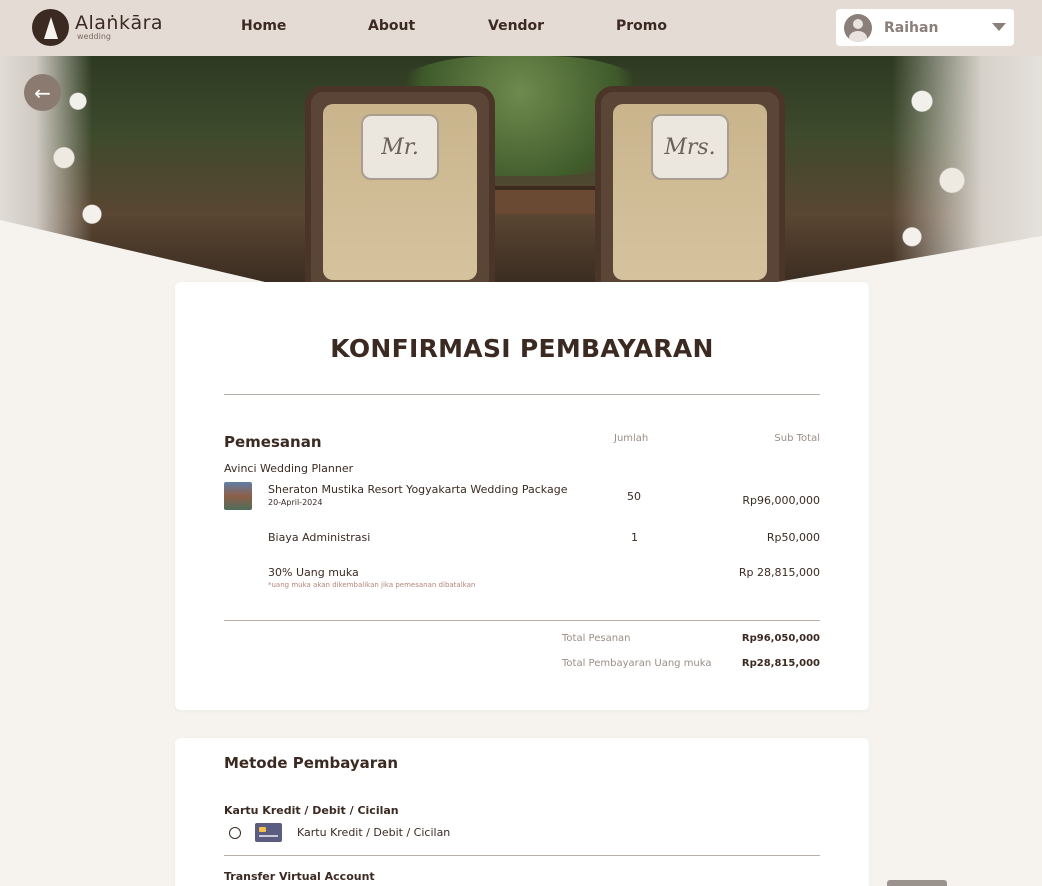 The width and height of the screenshot is (1042, 886). Describe the element at coordinates (858, 27) in the screenshot. I see `avatar-icon` at that location.